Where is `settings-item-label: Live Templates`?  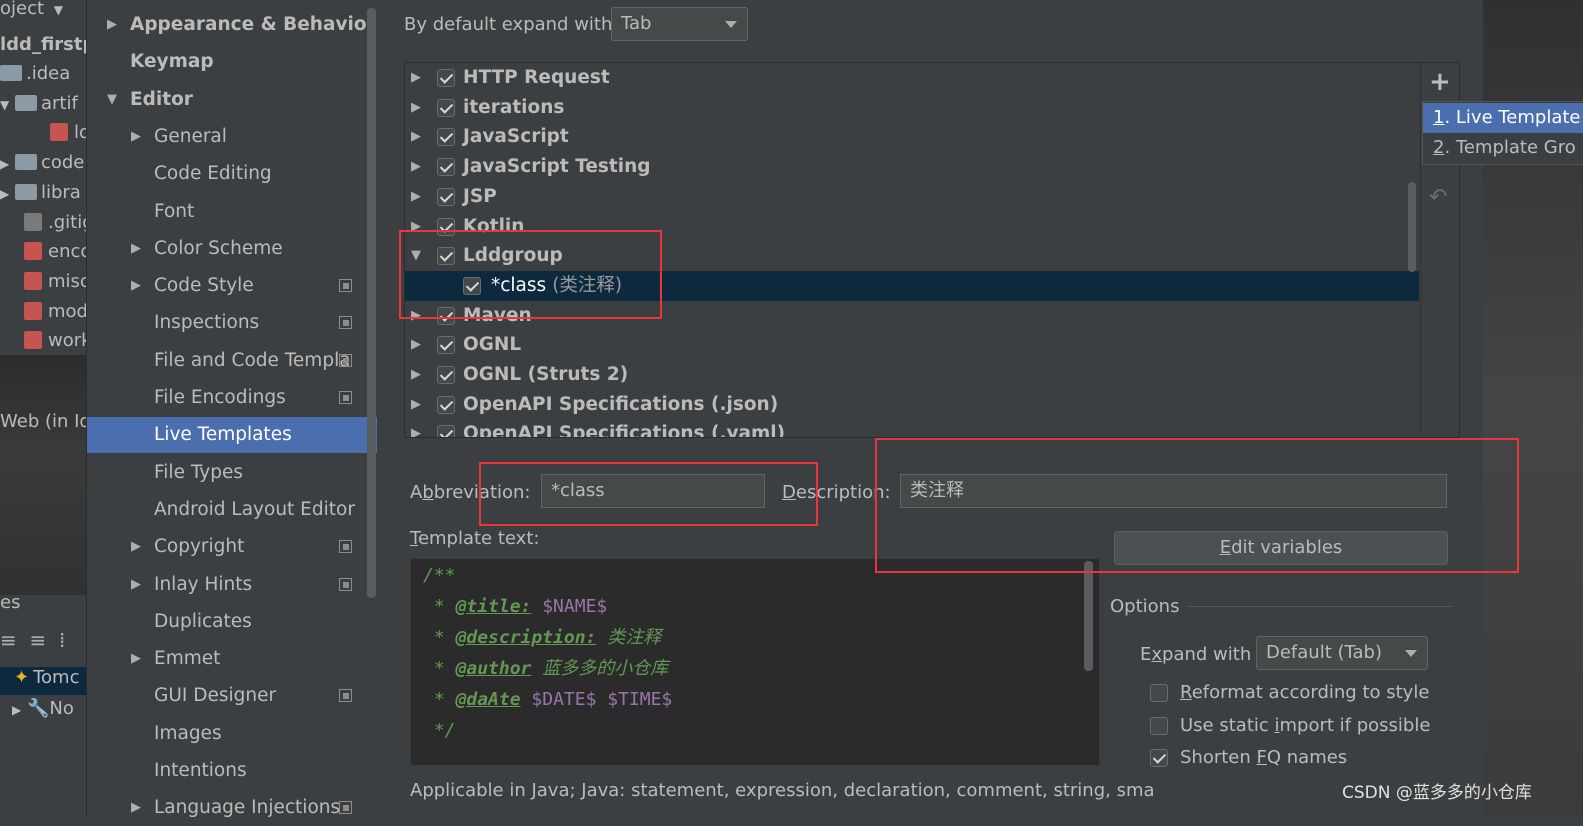
settings-item-label: Live Templates is located at coordinates (223, 435).